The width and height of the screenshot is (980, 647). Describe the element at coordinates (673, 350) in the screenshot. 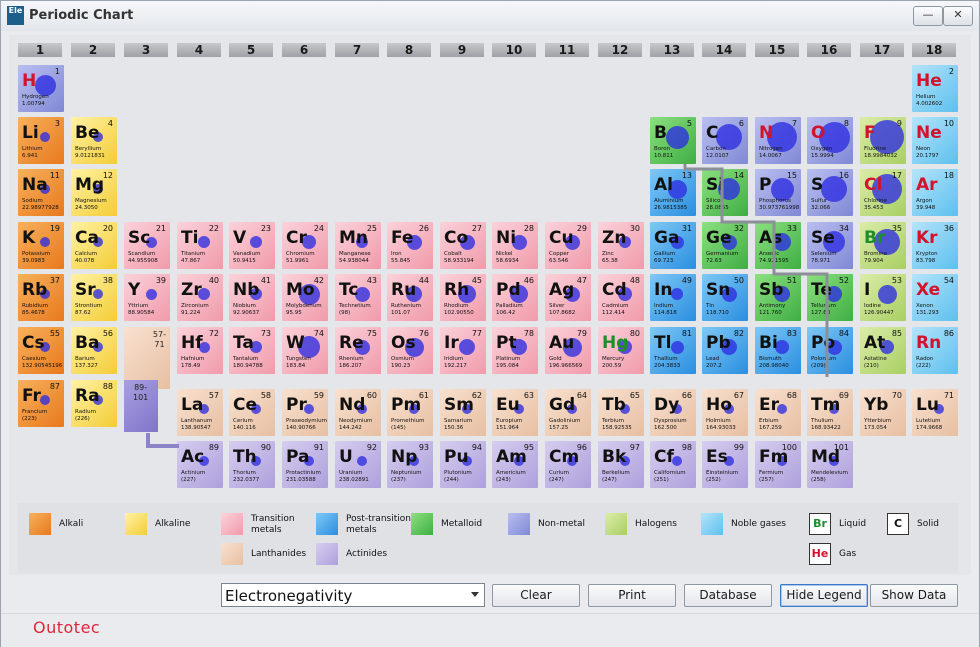

I see `element-tile-tl: Tl 81 Thallium 204.3833` at that location.